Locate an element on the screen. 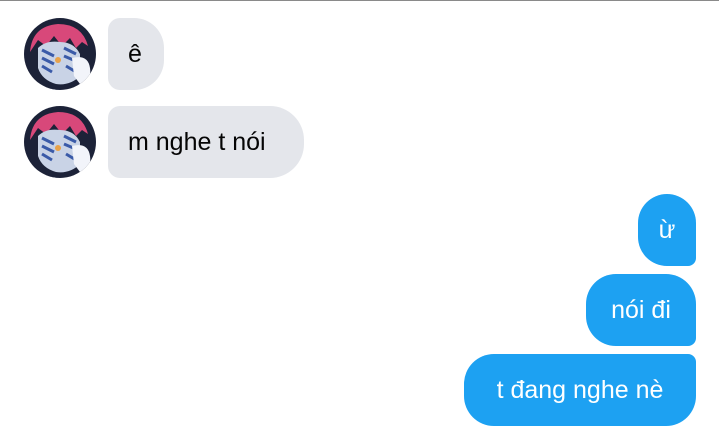 The image size is (719, 431). outgoing-message-bubble: ừ is located at coordinates (667, 230).